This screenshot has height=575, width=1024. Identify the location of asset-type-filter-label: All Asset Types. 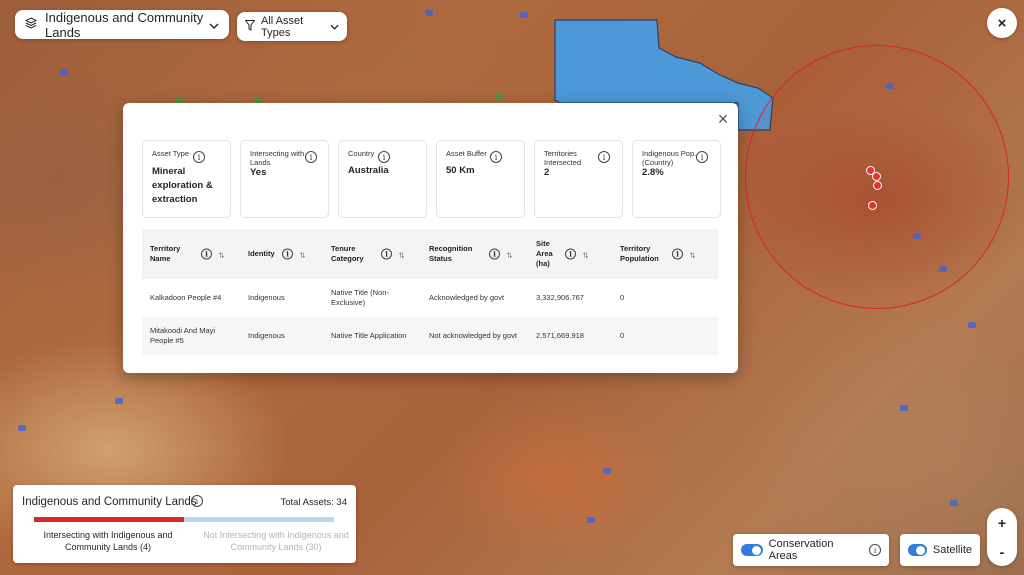
(282, 26).